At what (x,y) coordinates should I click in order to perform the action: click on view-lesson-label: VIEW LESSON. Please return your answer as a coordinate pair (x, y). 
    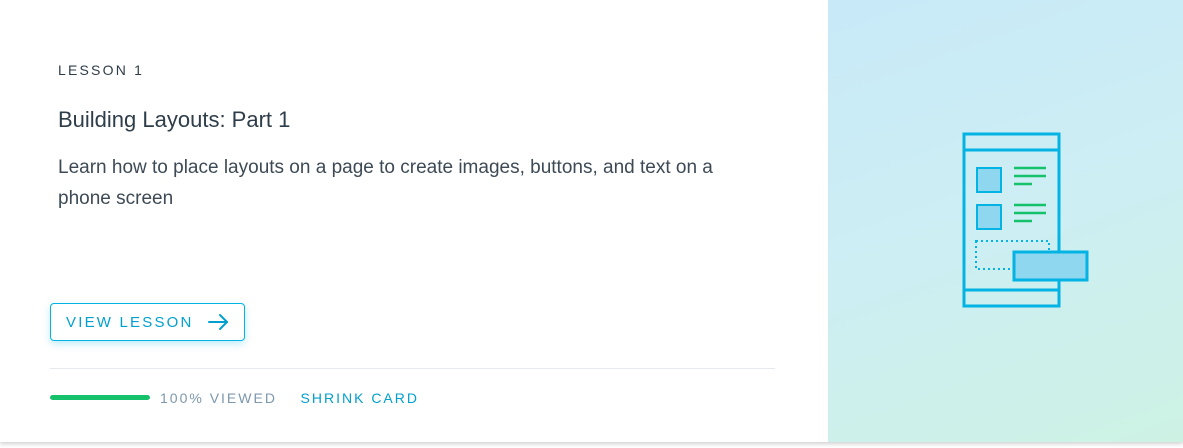
    Looking at the image, I should click on (130, 322).